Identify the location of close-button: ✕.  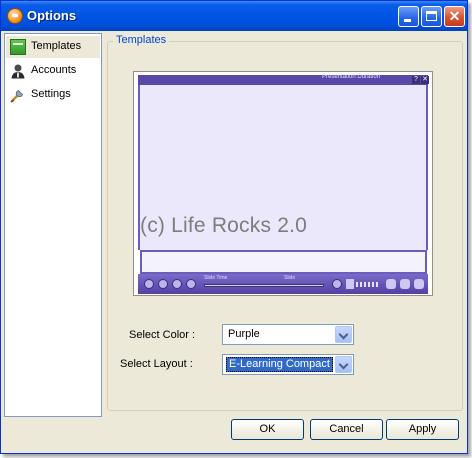
(454, 16).